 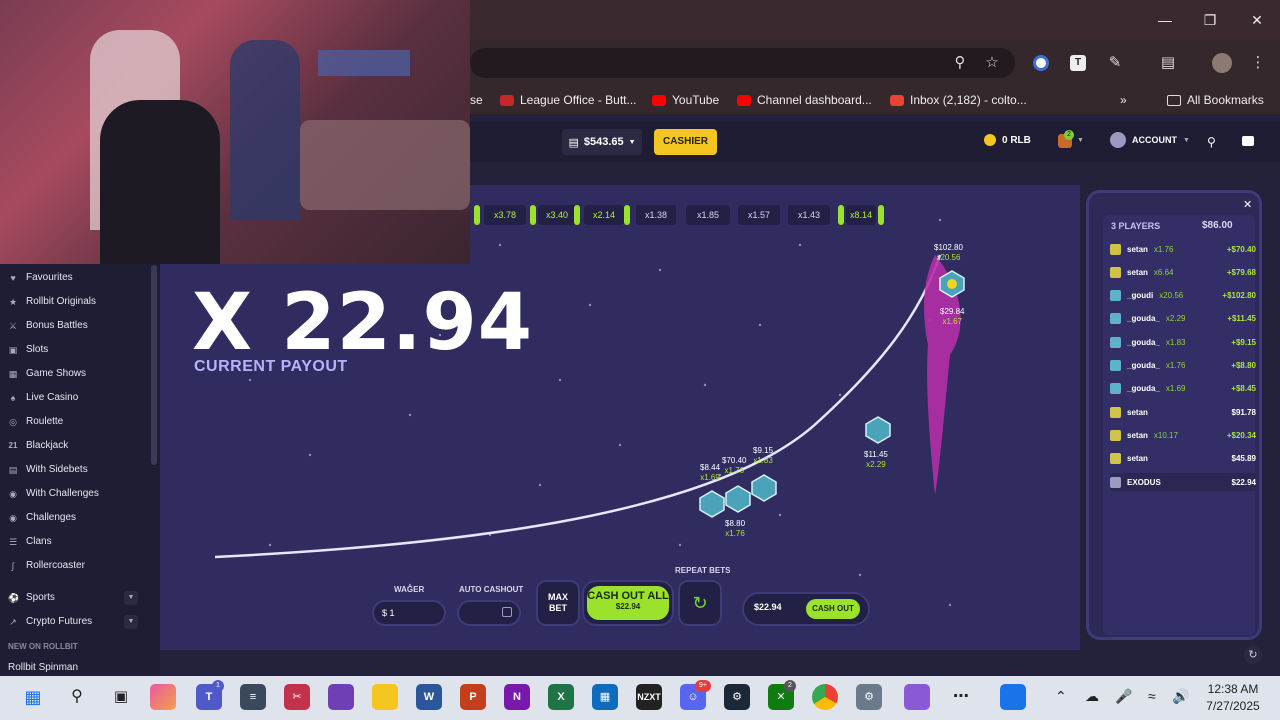 I want to click on wifi-icon: ≈, so click(x=1152, y=696).